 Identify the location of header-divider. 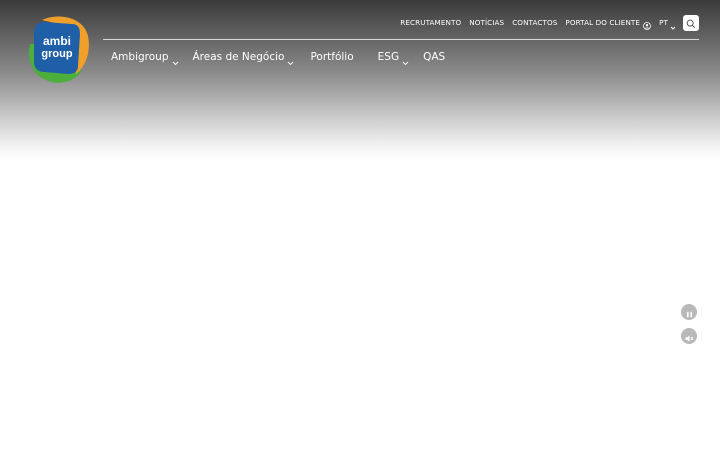
(401, 39).